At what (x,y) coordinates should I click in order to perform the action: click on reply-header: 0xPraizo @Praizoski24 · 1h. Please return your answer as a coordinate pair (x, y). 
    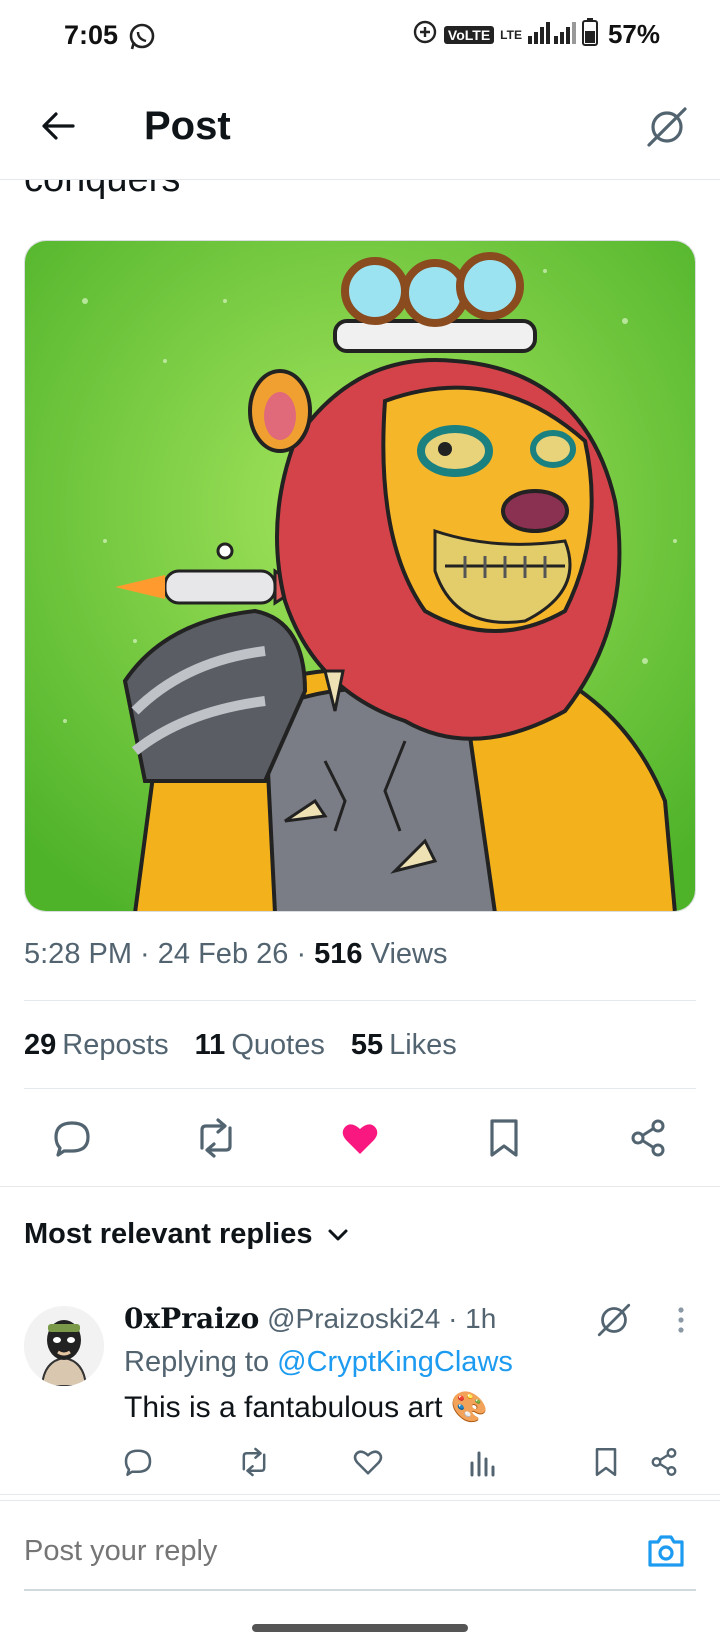
    Looking at the image, I should click on (310, 1318).